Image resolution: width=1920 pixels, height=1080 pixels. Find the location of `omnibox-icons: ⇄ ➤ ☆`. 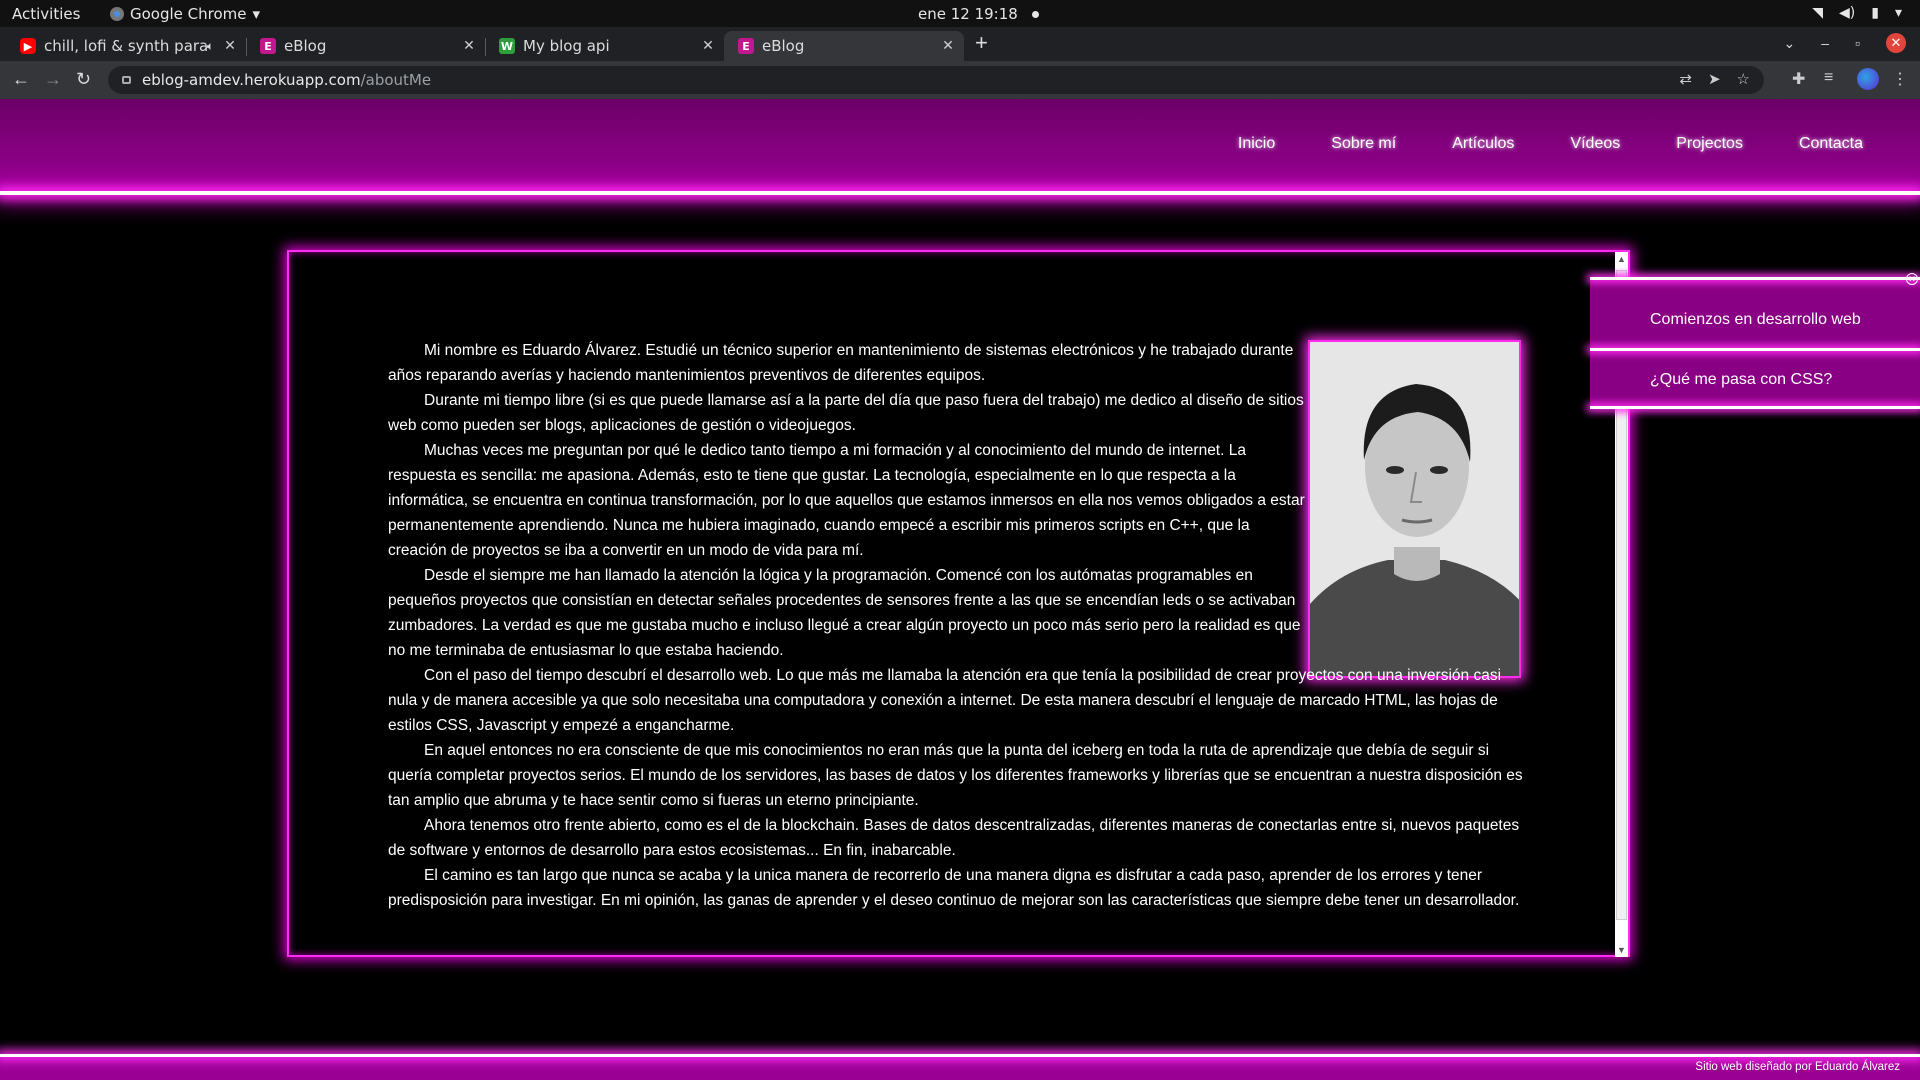

omnibox-icons: ⇄ ➤ ☆ is located at coordinates (1714, 79).